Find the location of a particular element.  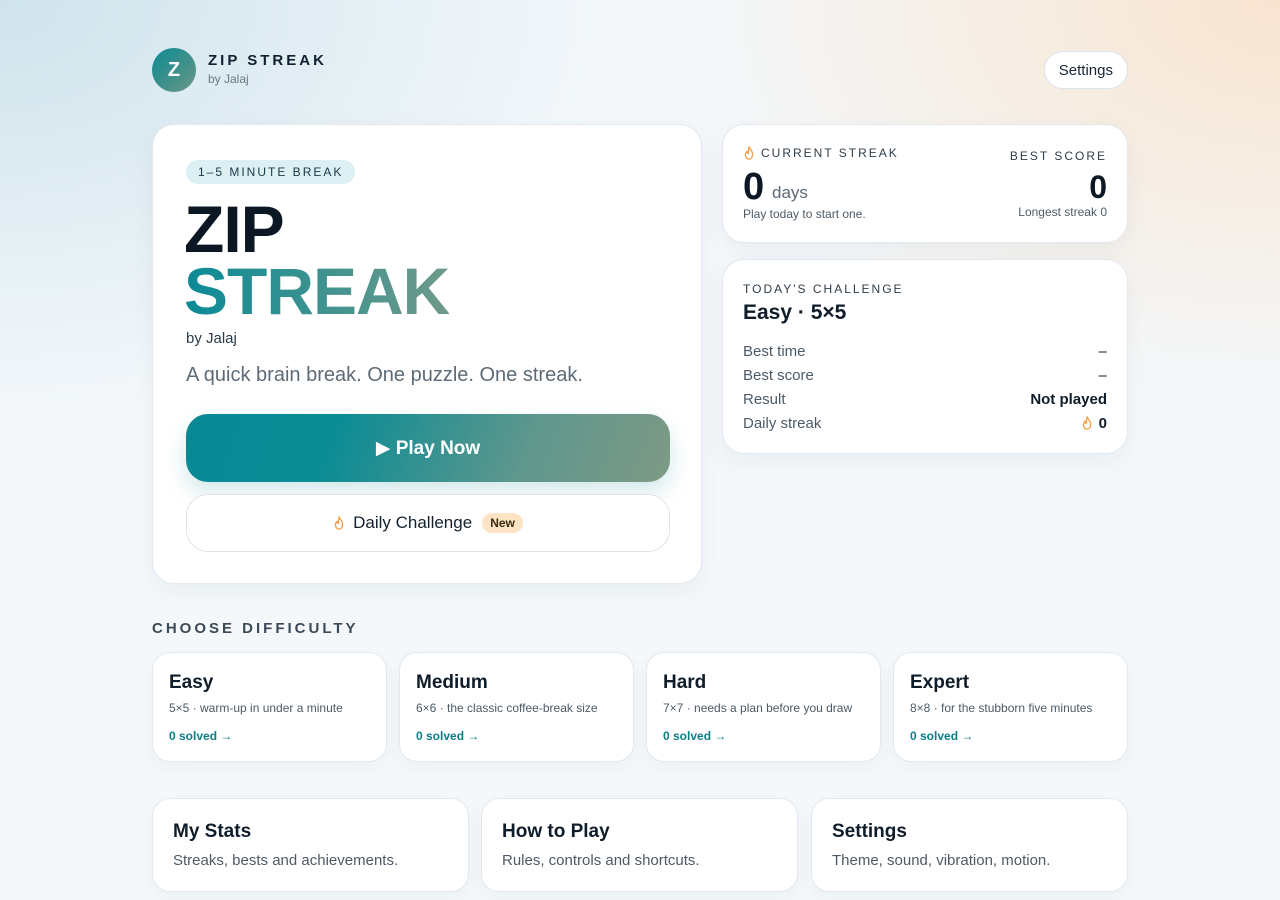

challenge-row-best-time: Best time – is located at coordinates (925, 351).